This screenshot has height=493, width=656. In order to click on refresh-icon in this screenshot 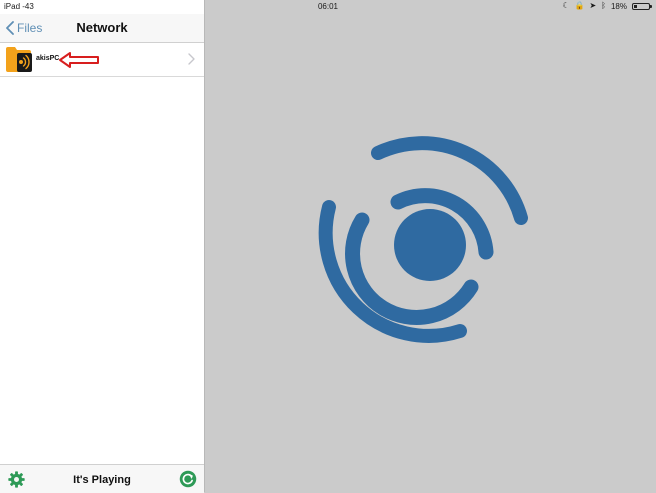, I will do `click(188, 479)`.